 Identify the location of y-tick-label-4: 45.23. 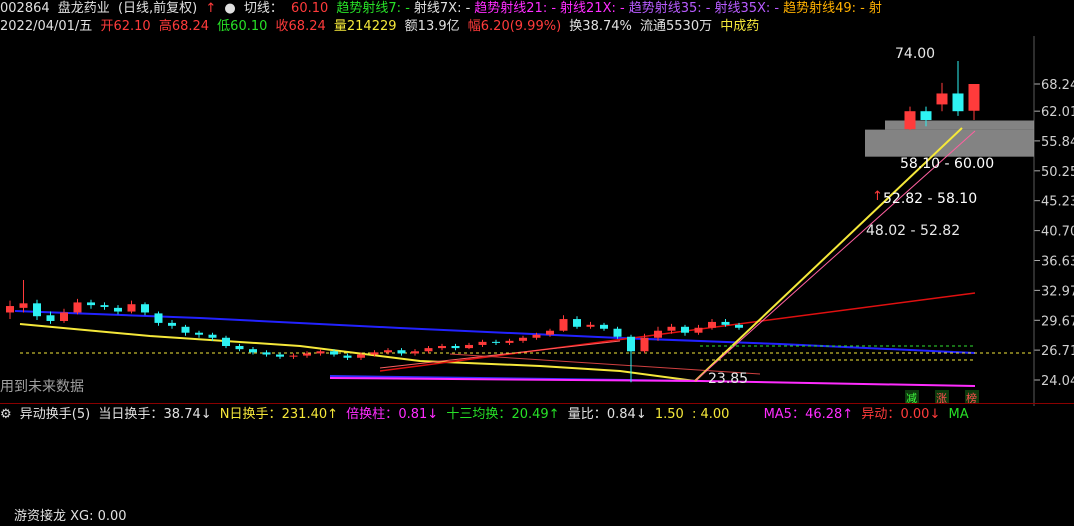
(1057, 202).